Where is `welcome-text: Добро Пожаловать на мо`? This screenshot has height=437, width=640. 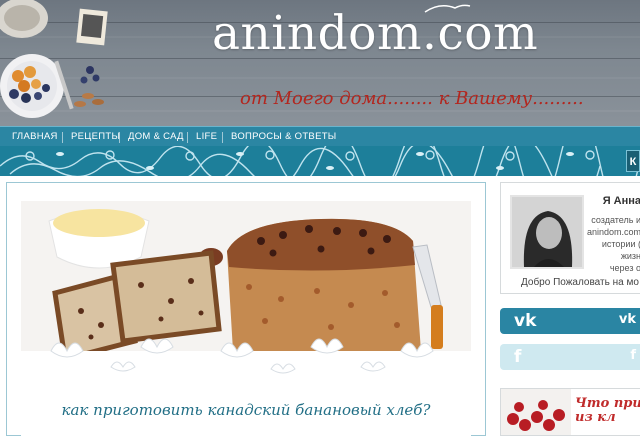
welcome-text: Добро Пожаловать на мо is located at coordinates (580, 282).